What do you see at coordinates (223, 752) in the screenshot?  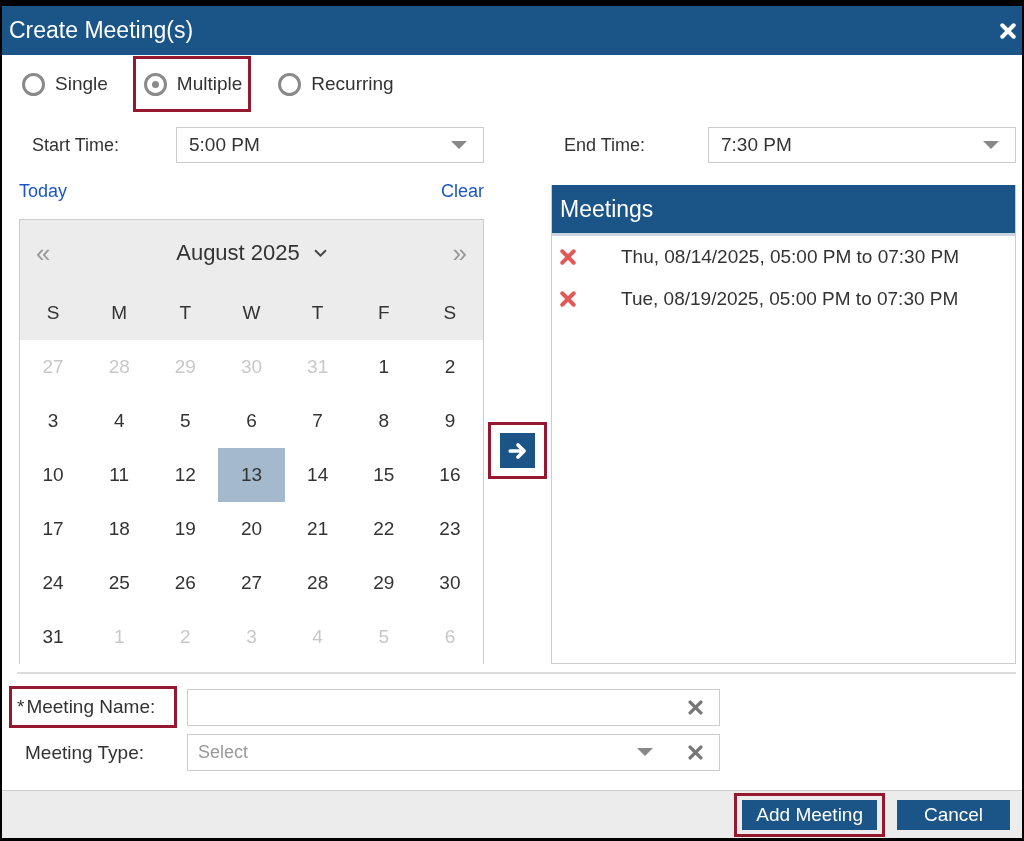 I see `placeholder-text: Select` at bounding box center [223, 752].